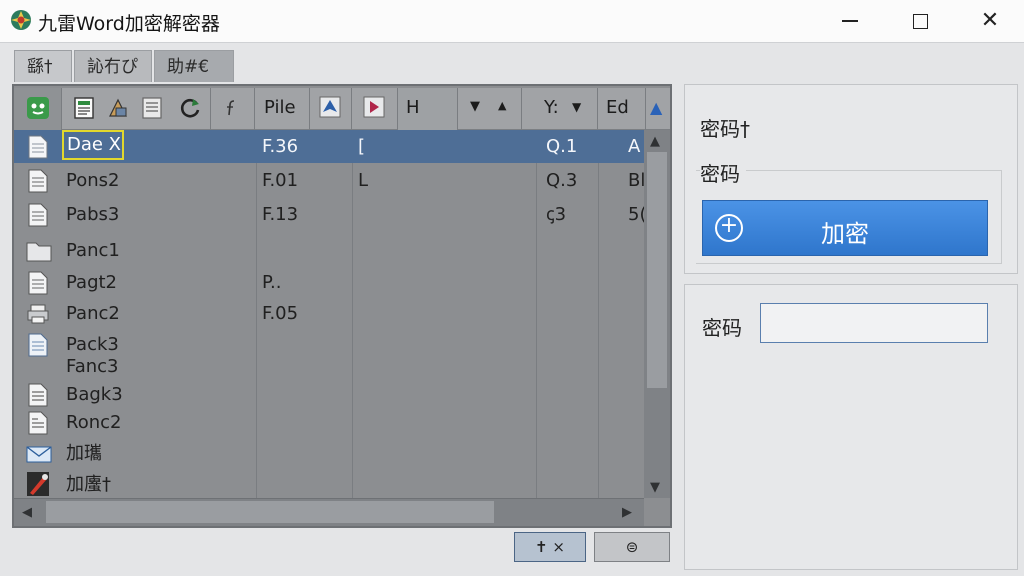  I want to click on mail-icon, so click(39, 454).